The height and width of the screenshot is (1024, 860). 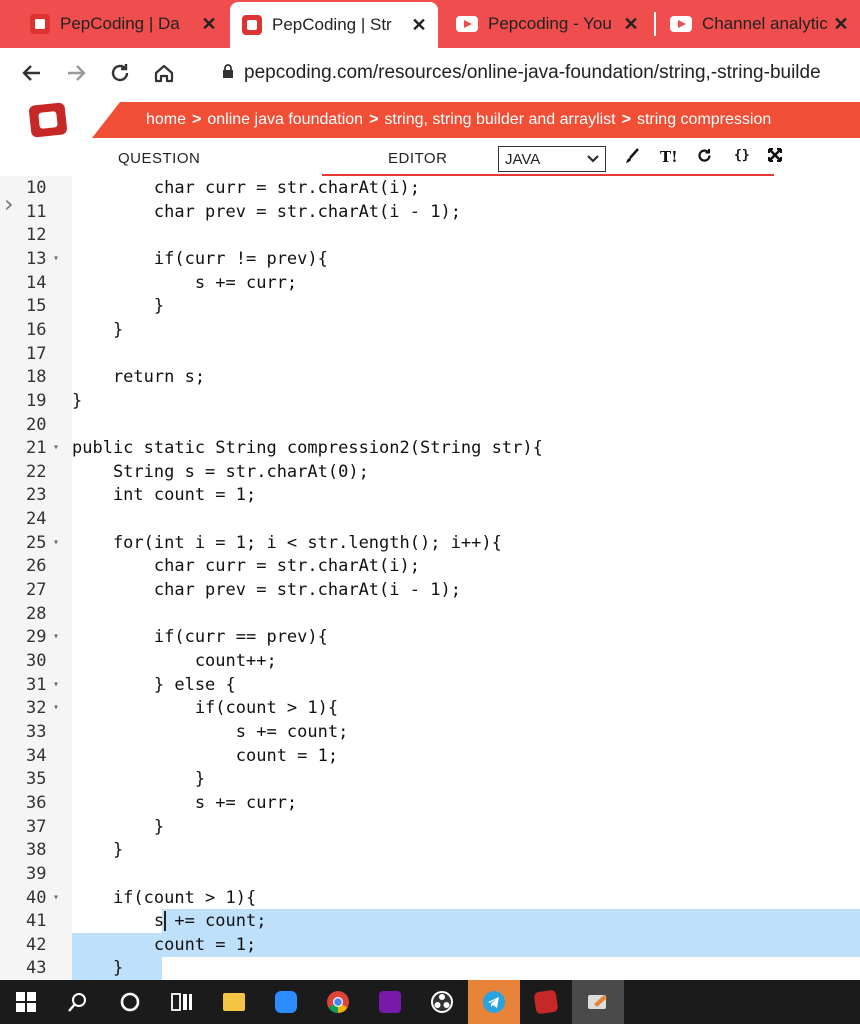 What do you see at coordinates (430, 377) in the screenshot?
I see `code-line: 18 return s;` at bounding box center [430, 377].